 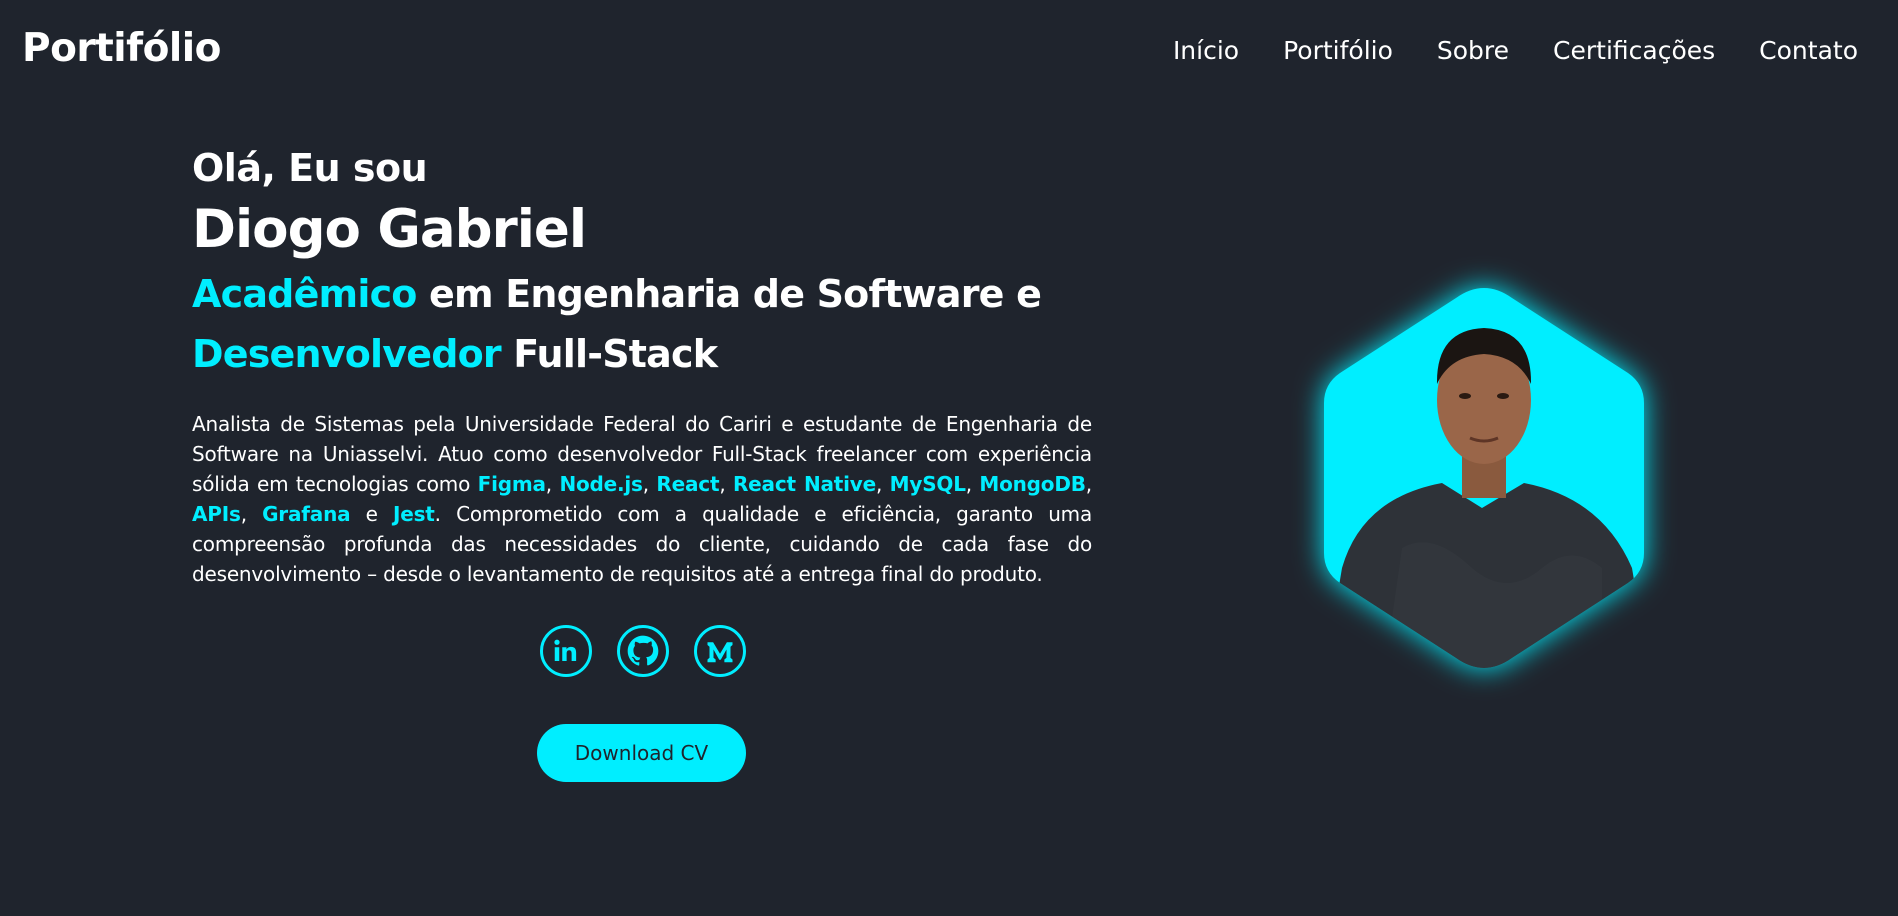 I want to click on social-links, so click(x=643, y=651).